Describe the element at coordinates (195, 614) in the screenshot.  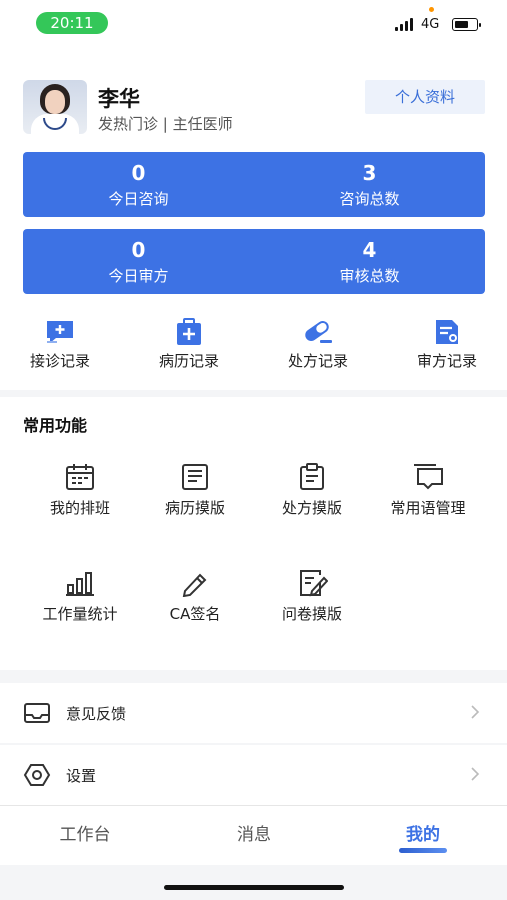
I see `feature-label: CA签名` at that location.